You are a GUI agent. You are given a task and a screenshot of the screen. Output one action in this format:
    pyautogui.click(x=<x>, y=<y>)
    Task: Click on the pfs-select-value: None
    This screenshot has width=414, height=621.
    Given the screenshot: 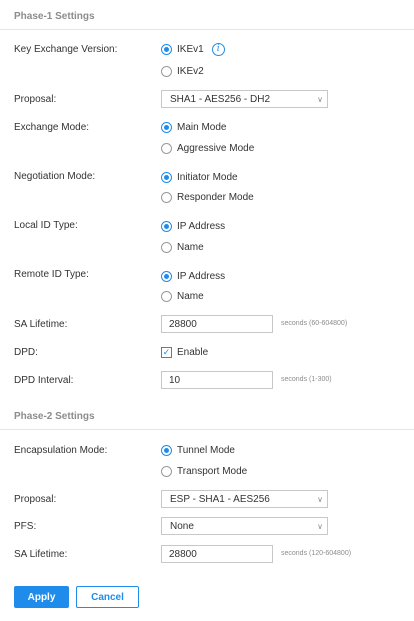 What is the action you would take?
    pyautogui.click(x=182, y=526)
    